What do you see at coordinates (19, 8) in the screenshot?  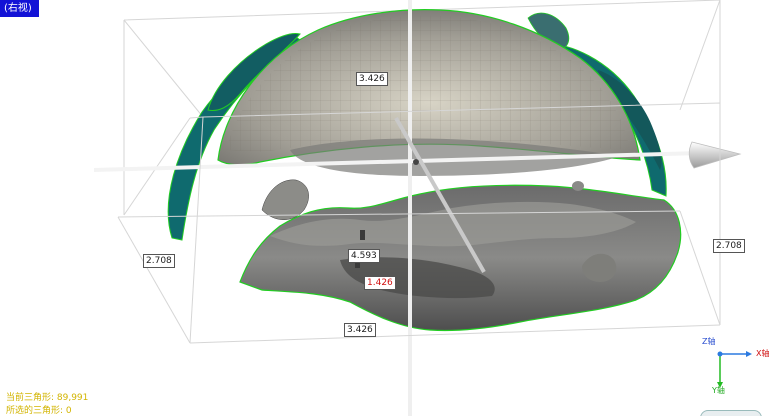 I see `view-label: (右视)` at bounding box center [19, 8].